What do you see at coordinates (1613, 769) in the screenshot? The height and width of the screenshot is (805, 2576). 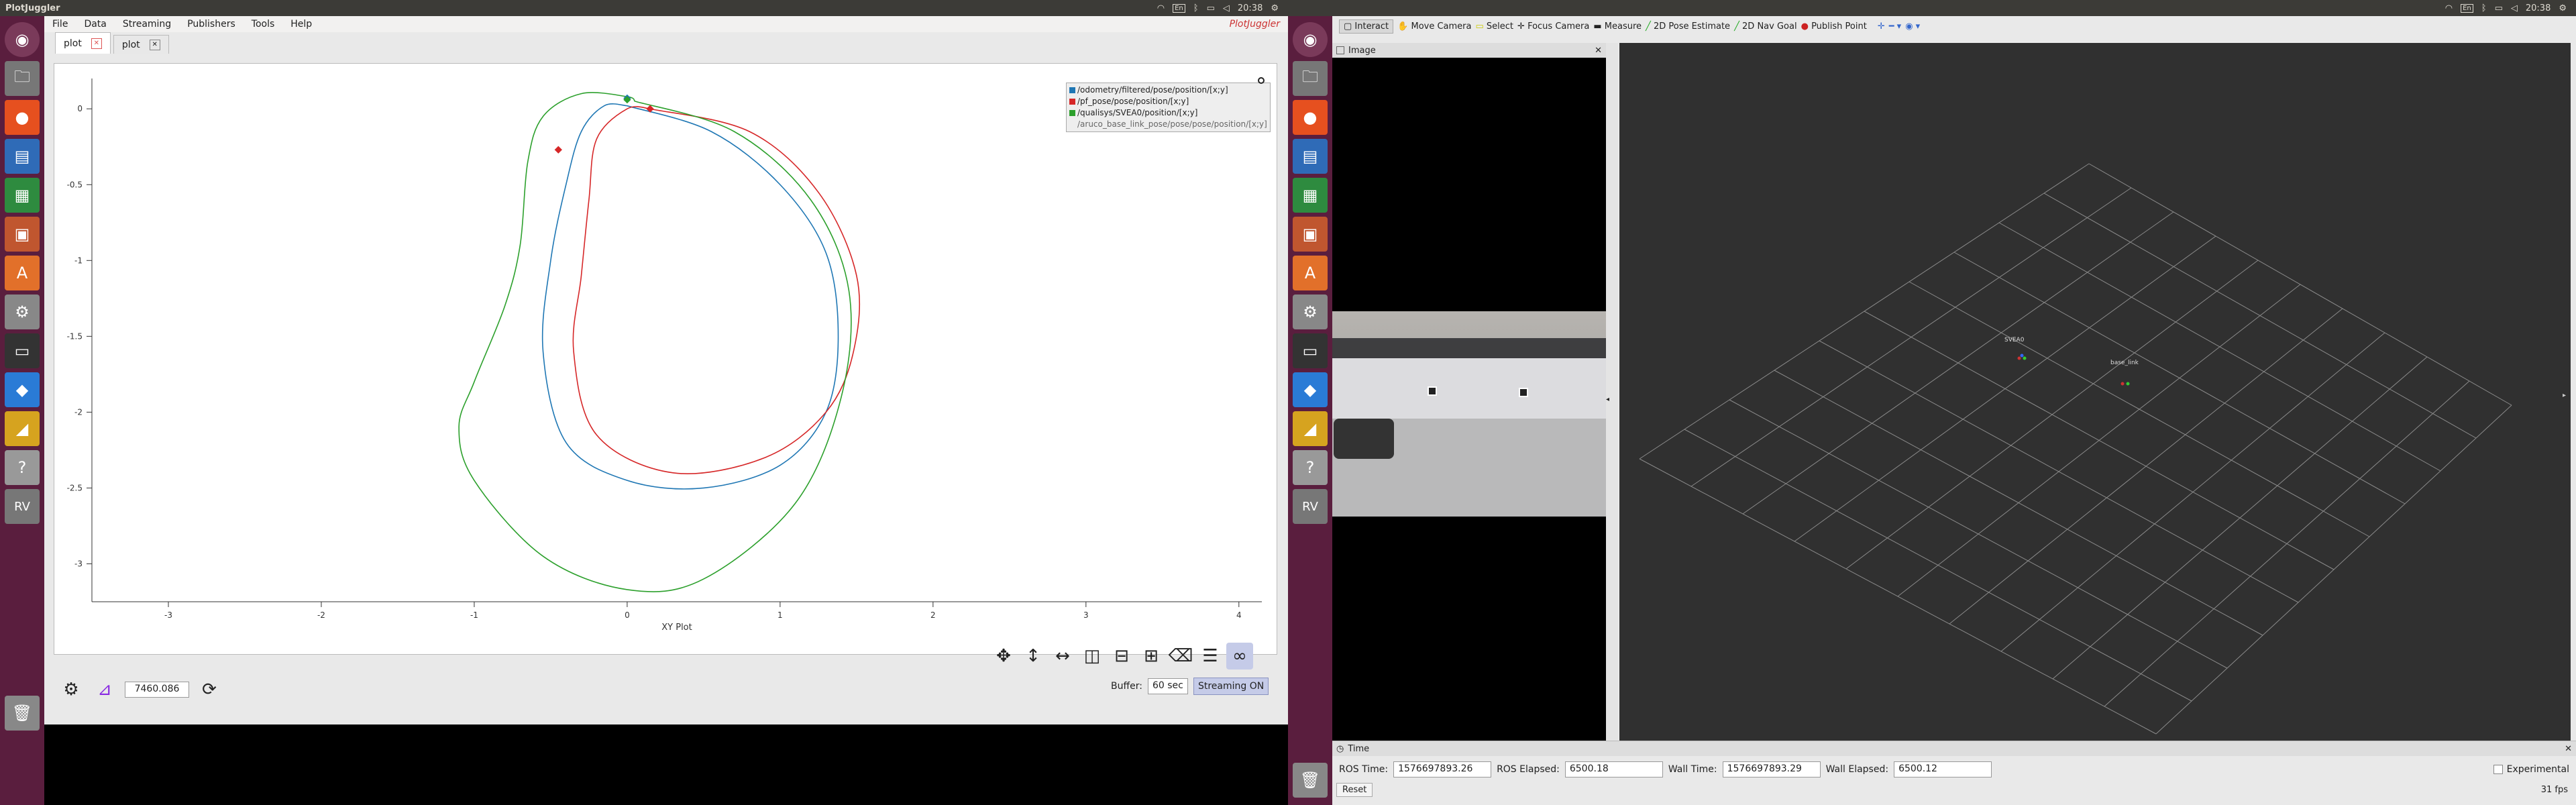 I see `ros-elapsed-field: 6500.18` at bounding box center [1613, 769].